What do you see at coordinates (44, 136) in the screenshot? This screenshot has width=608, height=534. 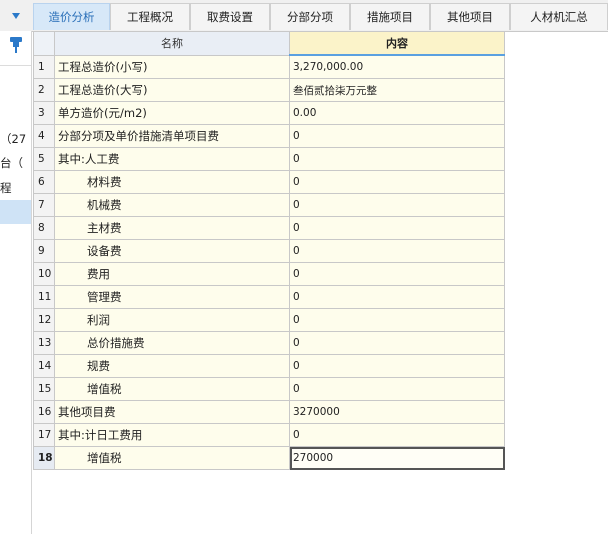 I see `row-index: 4` at bounding box center [44, 136].